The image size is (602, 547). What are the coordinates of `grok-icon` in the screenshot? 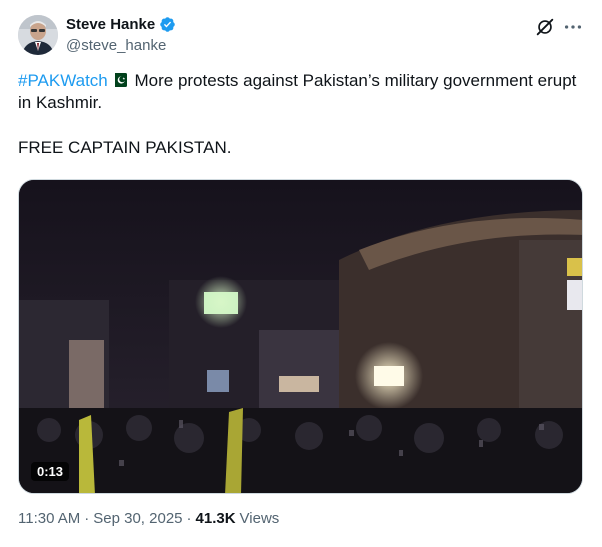 It's located at (545, 27).